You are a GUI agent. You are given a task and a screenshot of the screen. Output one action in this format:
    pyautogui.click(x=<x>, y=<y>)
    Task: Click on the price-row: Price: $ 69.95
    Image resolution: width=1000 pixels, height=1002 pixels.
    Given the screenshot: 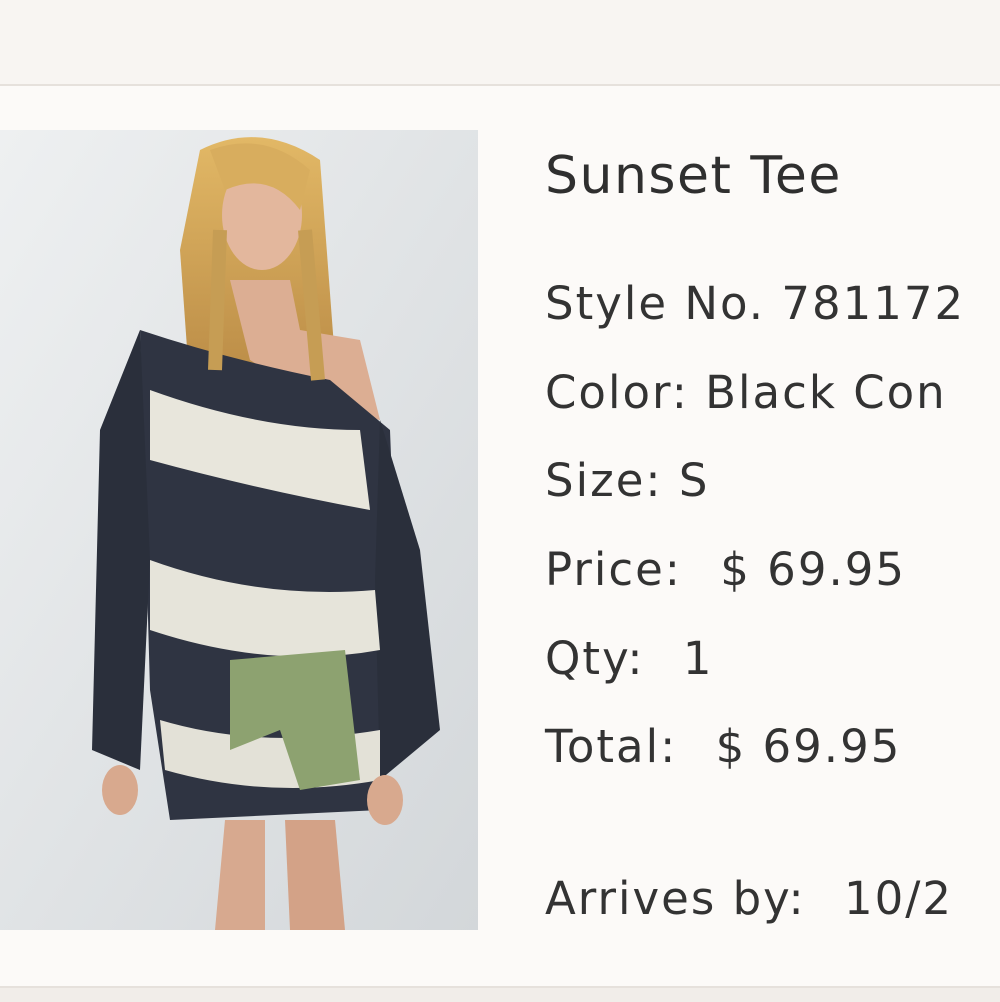 What is the action you would take?
    pyautogui.click(x=725, y=569)
    